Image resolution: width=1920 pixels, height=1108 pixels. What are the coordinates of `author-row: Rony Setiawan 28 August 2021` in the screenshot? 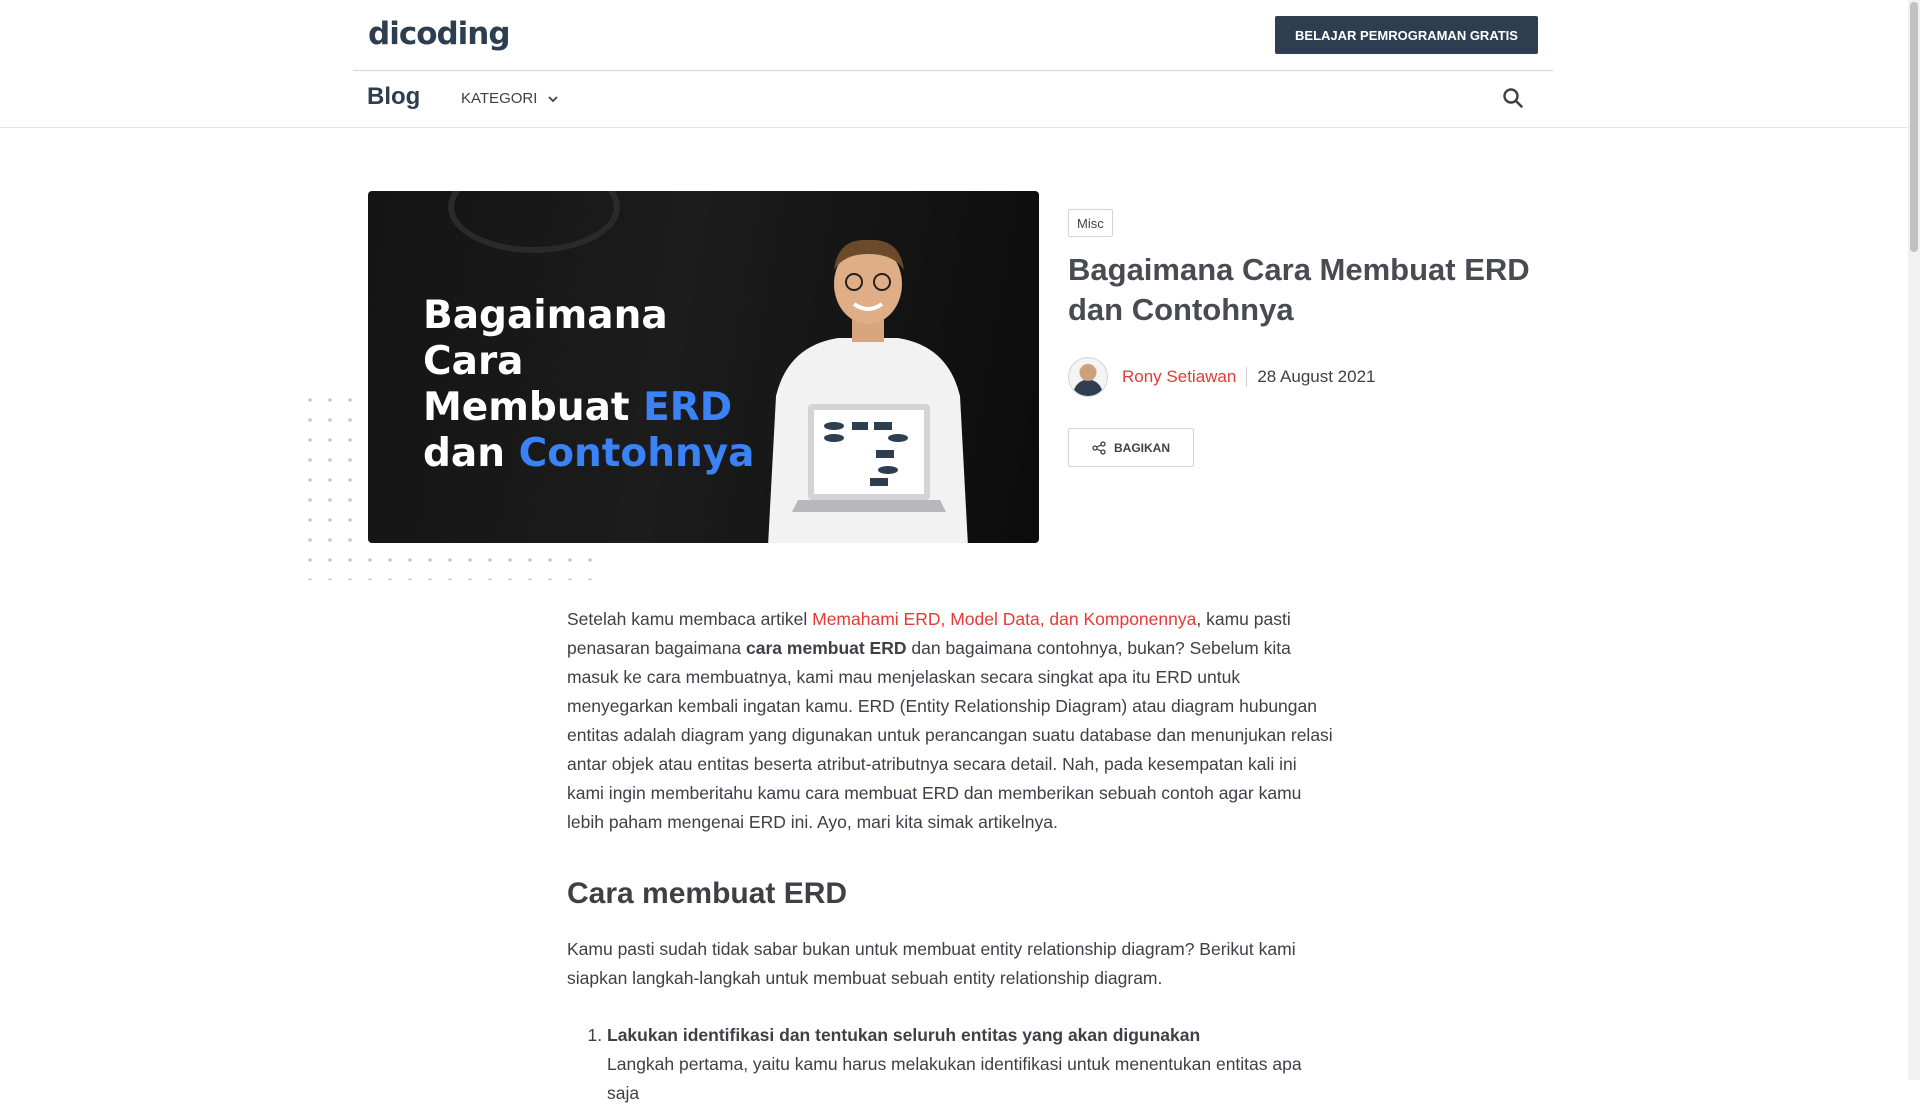 It's located at (1222, 377).